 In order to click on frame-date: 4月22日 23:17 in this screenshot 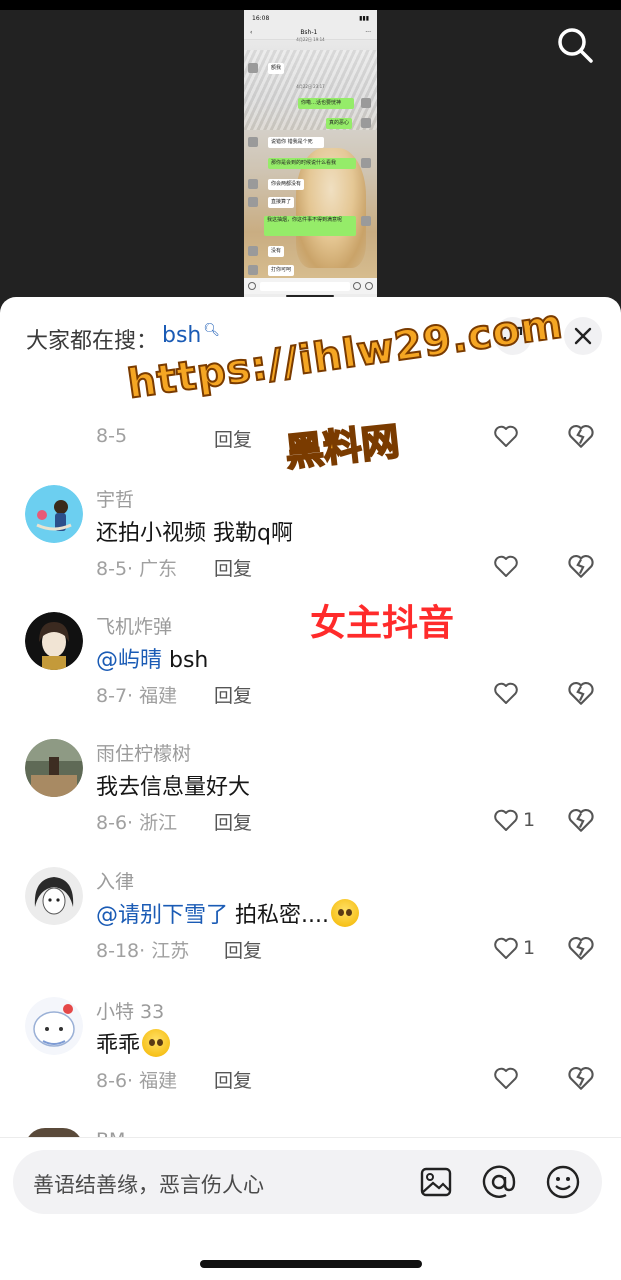, I will do `click(310, 86)`.